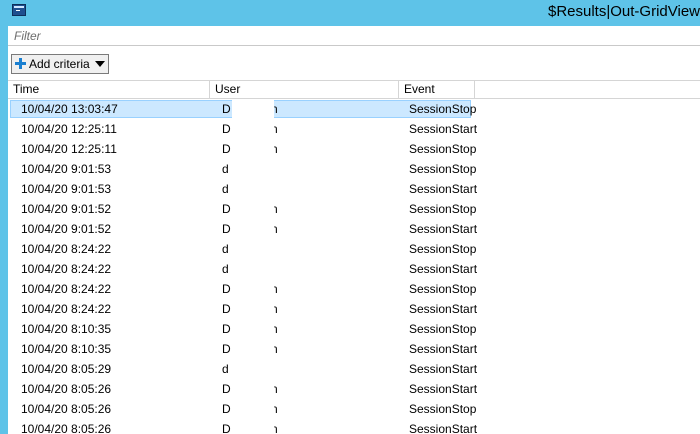 The height and width of the screenshot is (434, 700). I want to click on add-criteria-button: Add criteria, so click(60, 64).